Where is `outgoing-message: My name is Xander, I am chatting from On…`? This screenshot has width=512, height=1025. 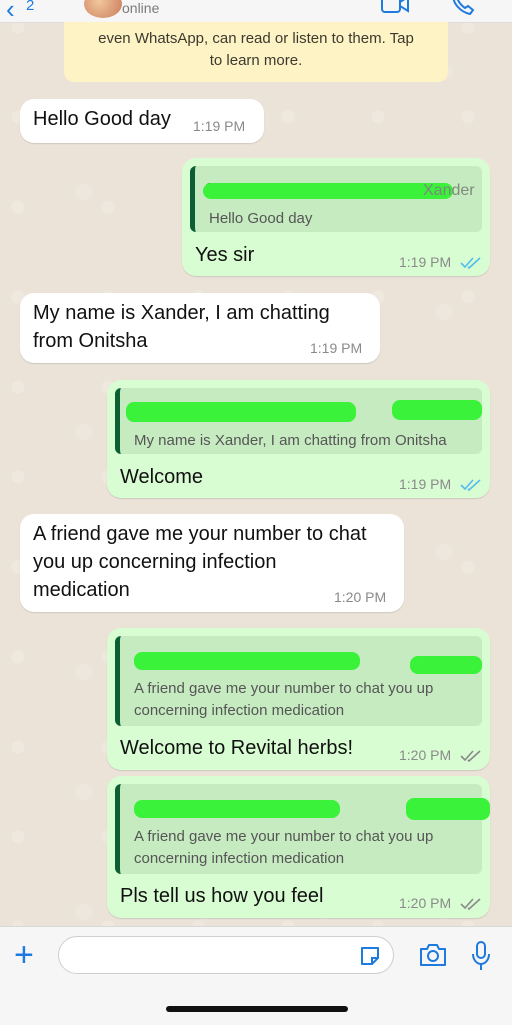
outgoing-message: My name is Xander, I am chatting from On… is located at coordinates (298, 439).